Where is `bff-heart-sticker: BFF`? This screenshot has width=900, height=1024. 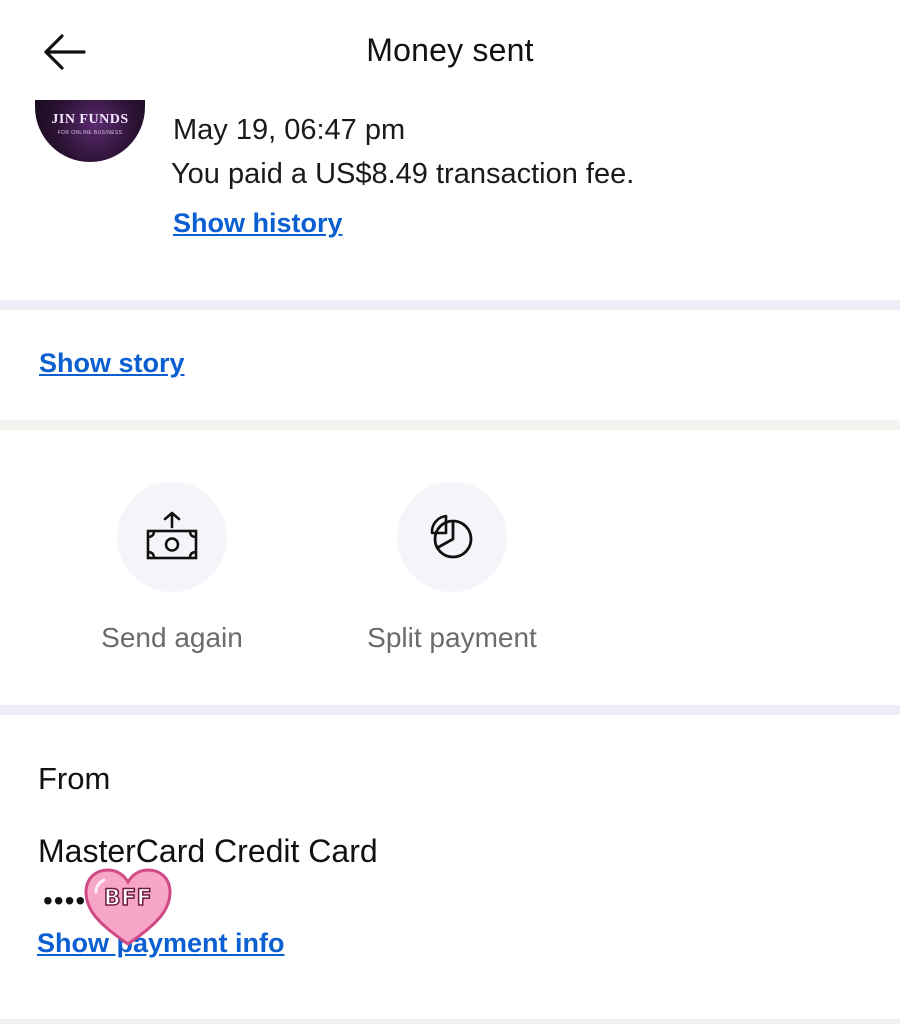 bff-heart-sticker: BFF is located at coordinates (128, 907).